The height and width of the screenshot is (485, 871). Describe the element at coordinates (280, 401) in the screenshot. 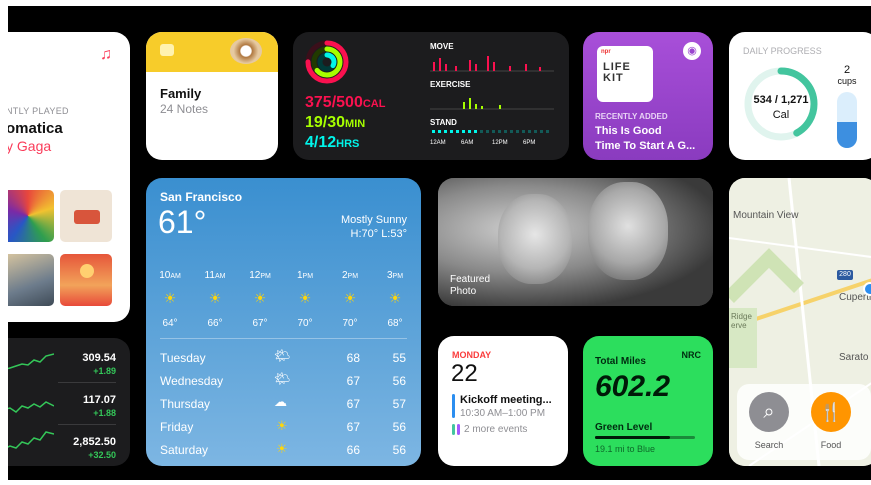

I see `cloud-icon: ☁` at that location.